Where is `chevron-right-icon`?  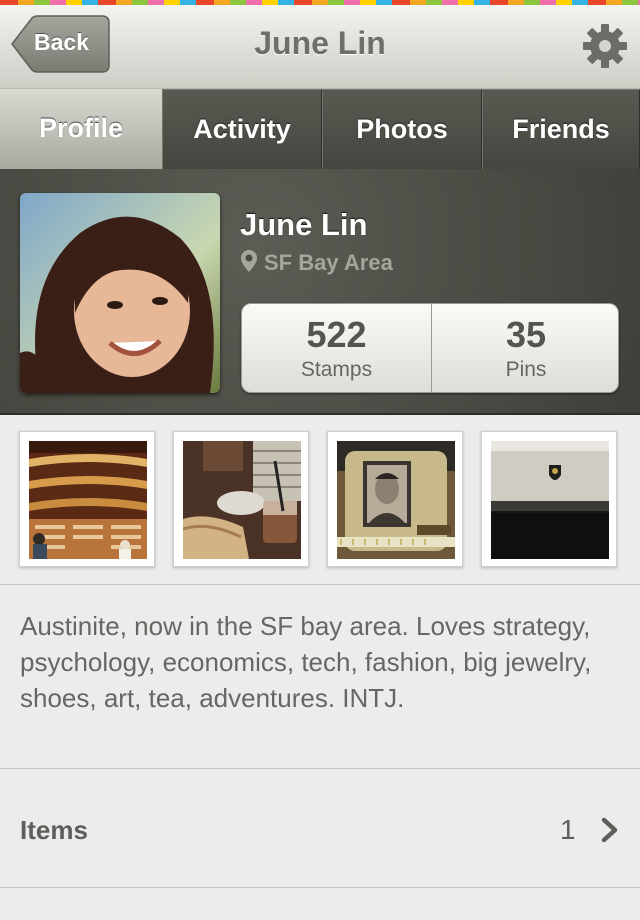
chevron-right-icon is located at coordinates (610, 832).